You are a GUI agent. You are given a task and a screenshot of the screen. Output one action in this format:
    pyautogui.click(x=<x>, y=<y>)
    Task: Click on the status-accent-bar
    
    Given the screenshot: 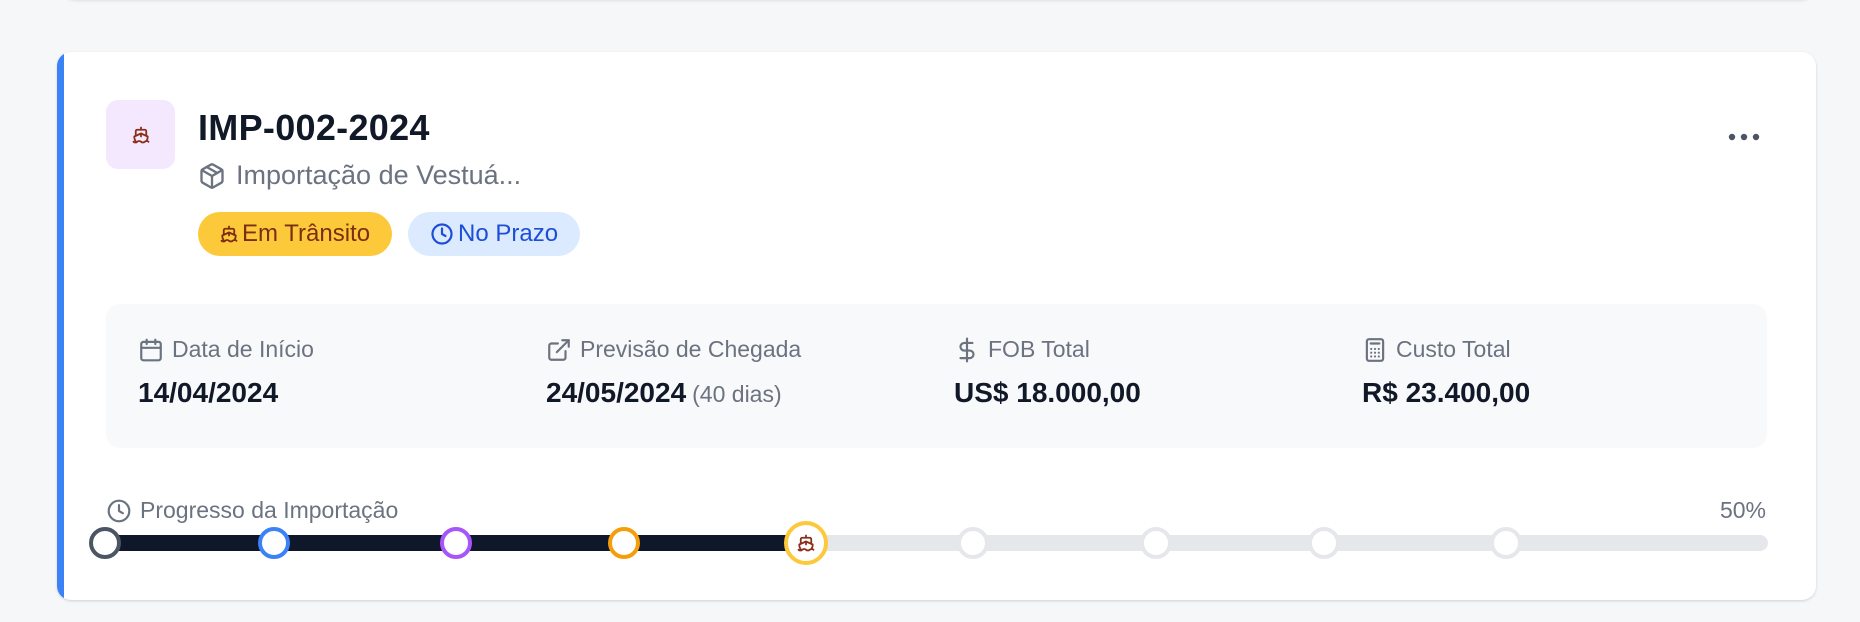 What is the action you would take?
    pyautogui.click(x=60, y=326)
    